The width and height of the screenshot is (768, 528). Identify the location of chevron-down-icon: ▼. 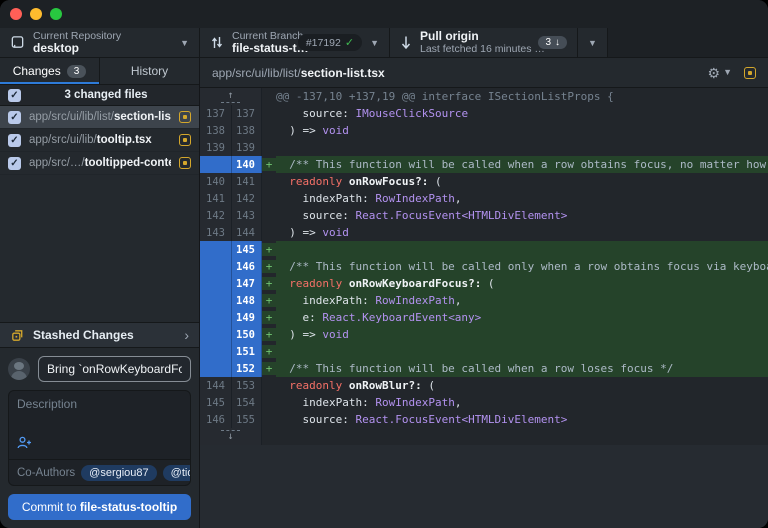
(184, 42).